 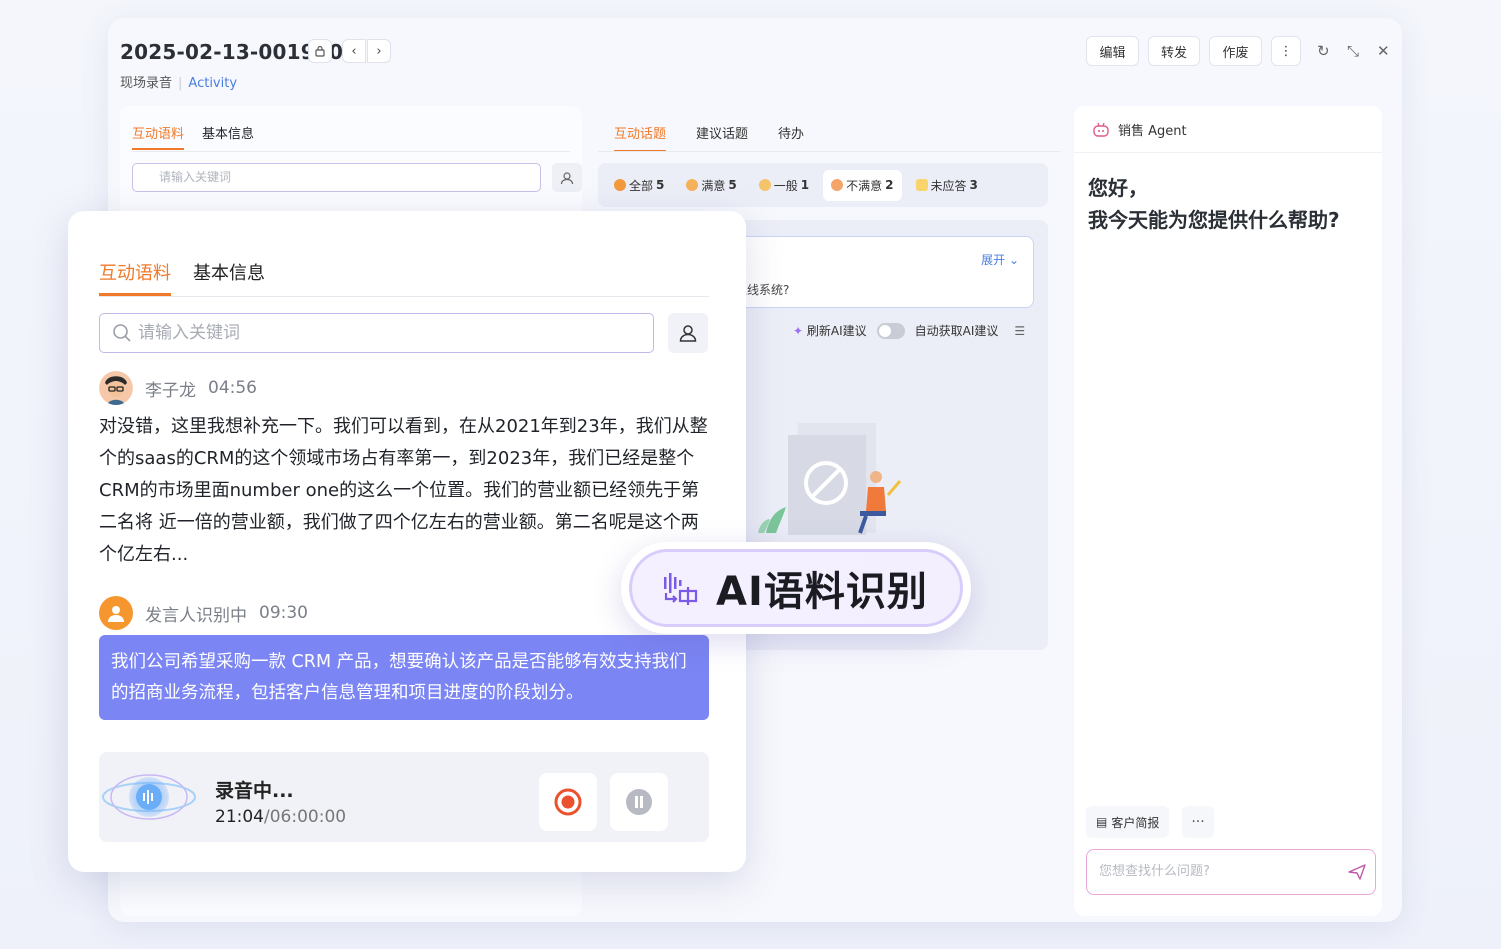 I want to click on tab-corpus: 互动语料, so click(x=135, y=277).